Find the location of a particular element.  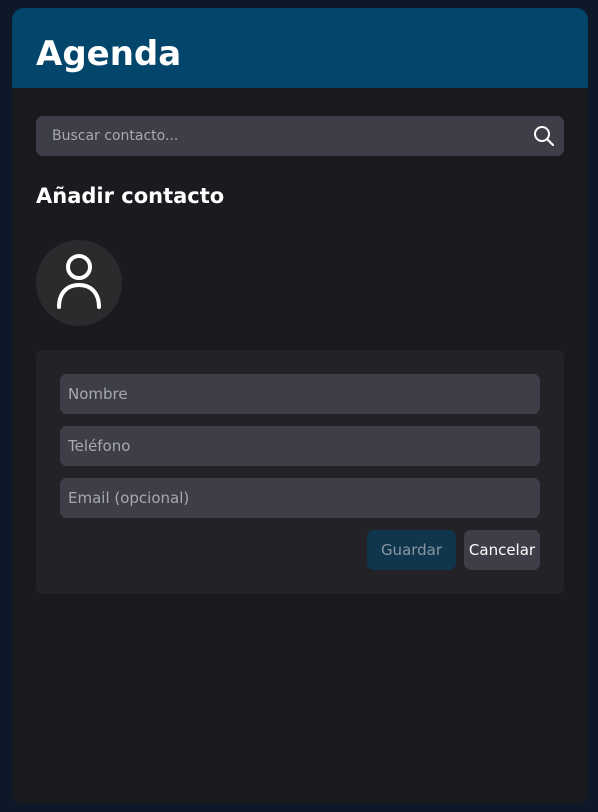

add-contact-title: Añadir contacto is located at coordinates (130, 196).